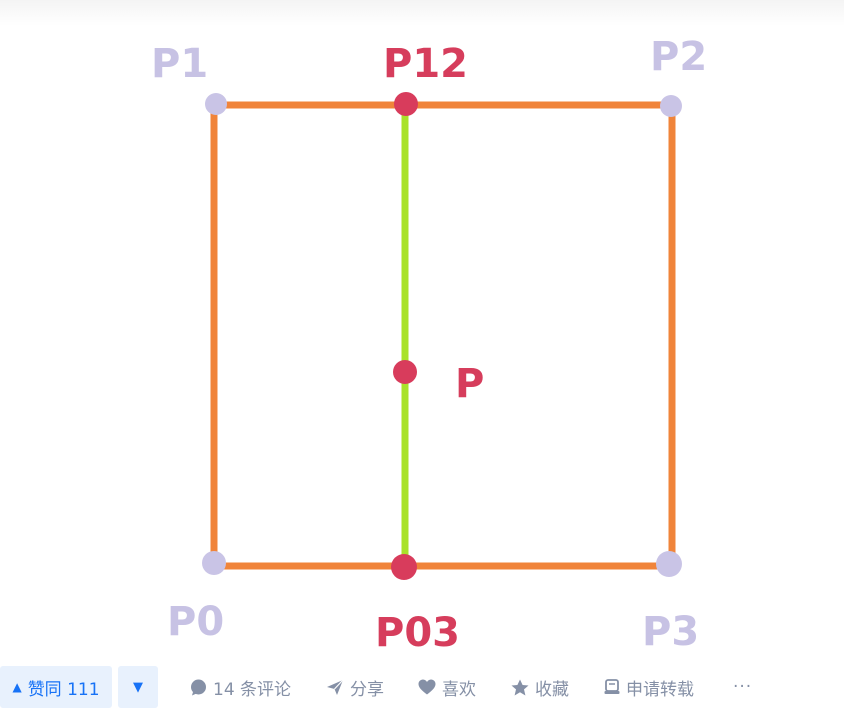 Image resolution: width=844 pixels, height=709 pixels. I want to click on point-p3, so click(669, 564).